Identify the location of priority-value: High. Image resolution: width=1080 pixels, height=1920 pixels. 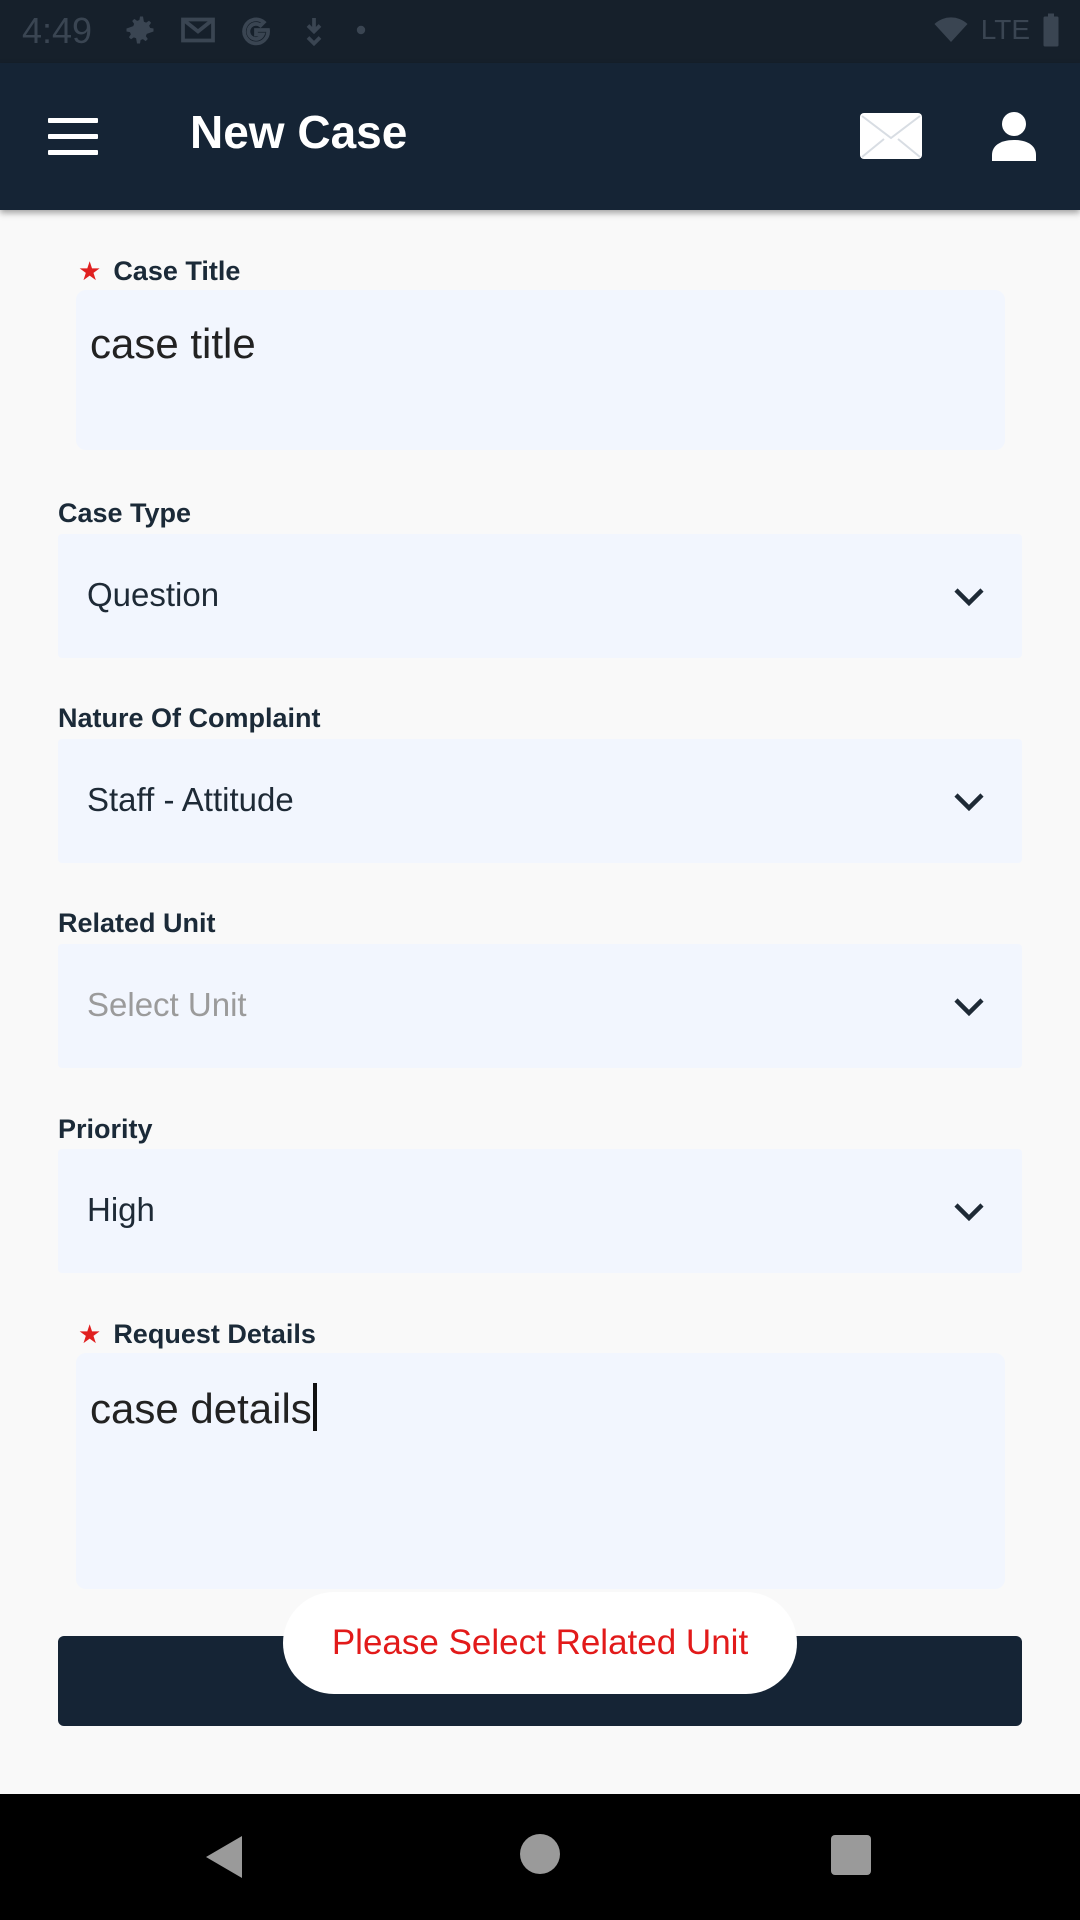
(121, 1209).